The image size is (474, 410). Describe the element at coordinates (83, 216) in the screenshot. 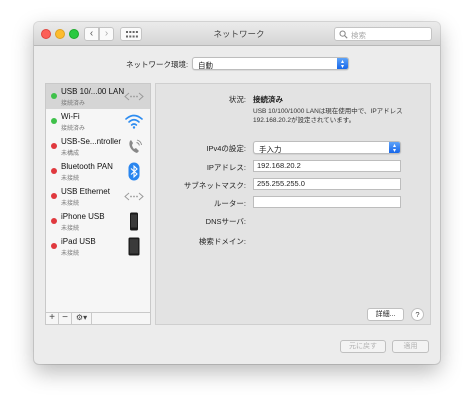

I see `service-name: iPhone USB` at that location.